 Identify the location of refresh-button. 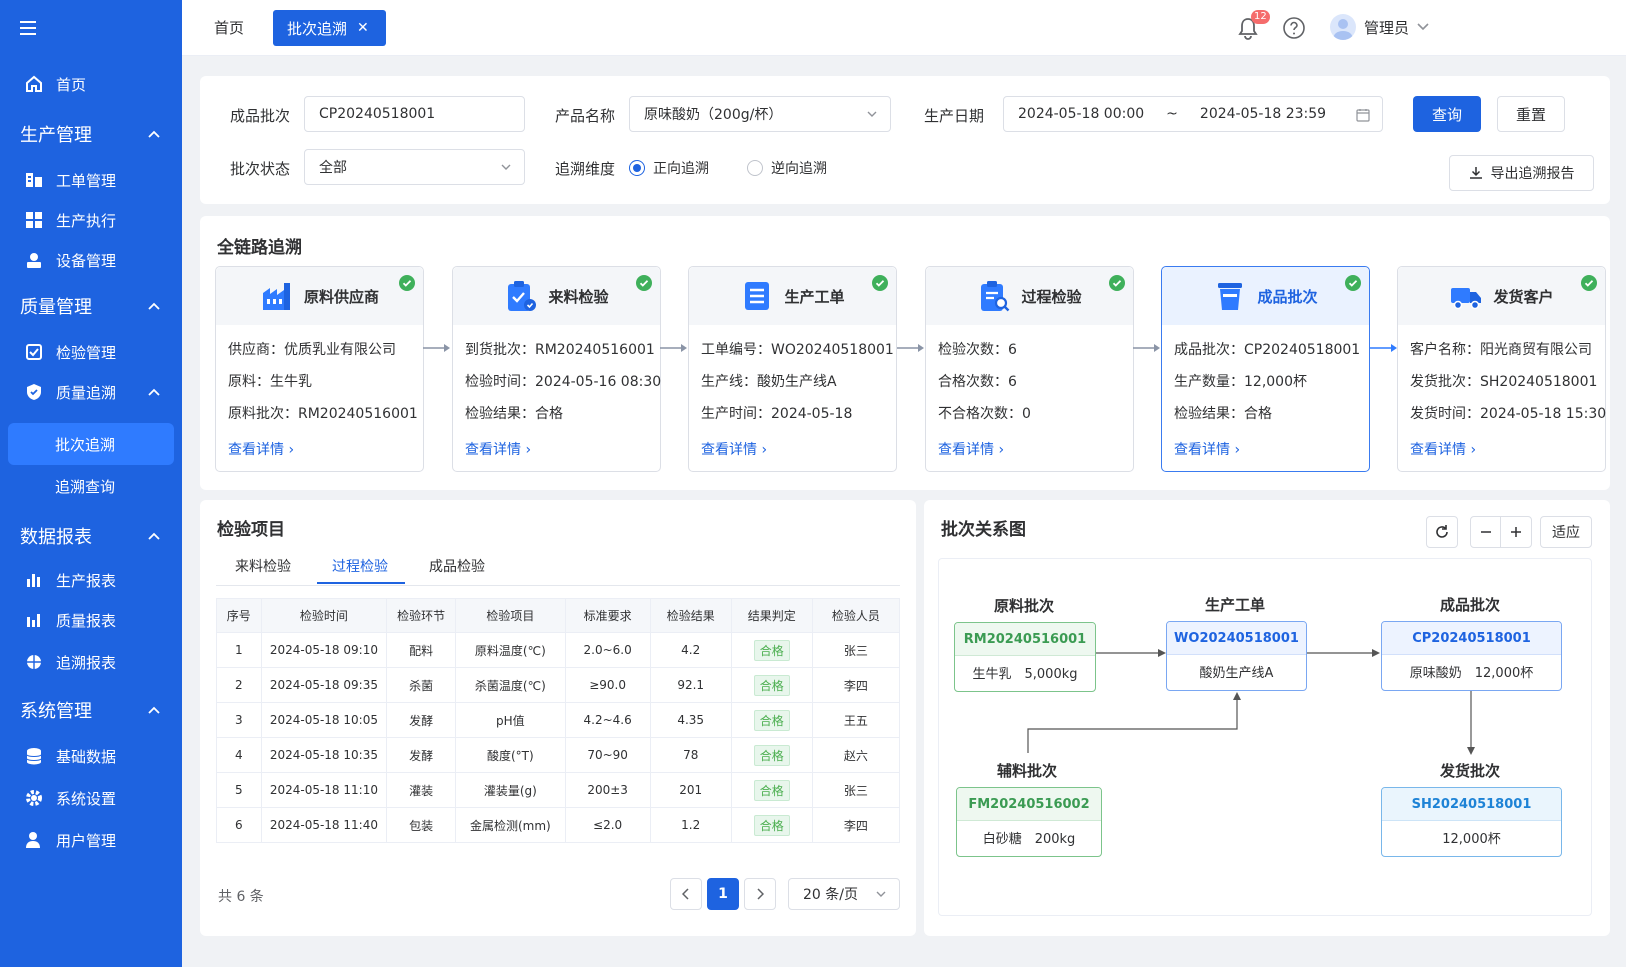
(1442, 532).